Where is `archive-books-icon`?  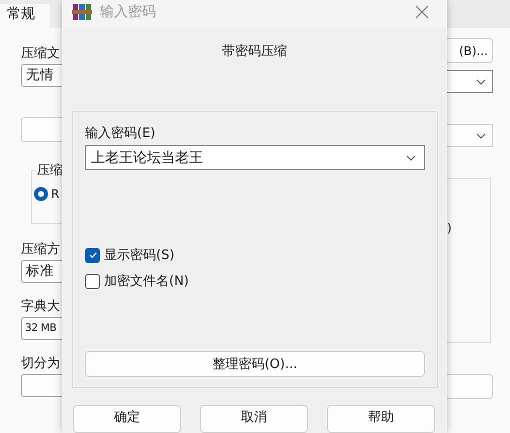 archive-books-icon is located at coordinates (82, 12).